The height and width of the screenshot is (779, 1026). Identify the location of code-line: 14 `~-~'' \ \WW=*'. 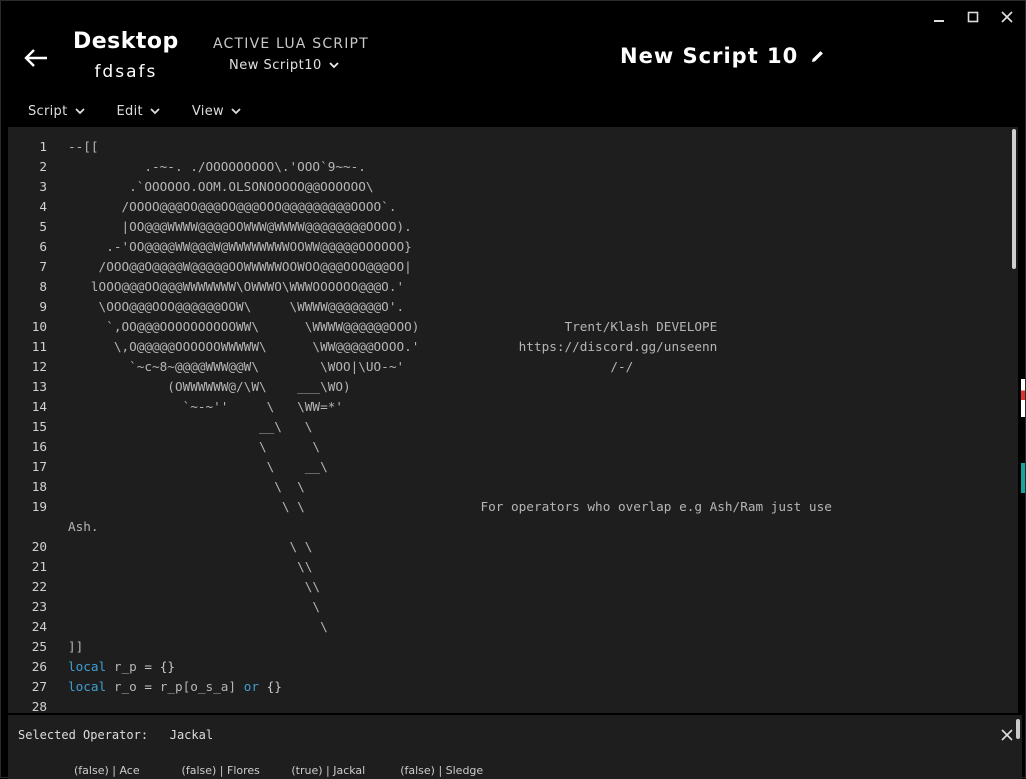
(509, 407).